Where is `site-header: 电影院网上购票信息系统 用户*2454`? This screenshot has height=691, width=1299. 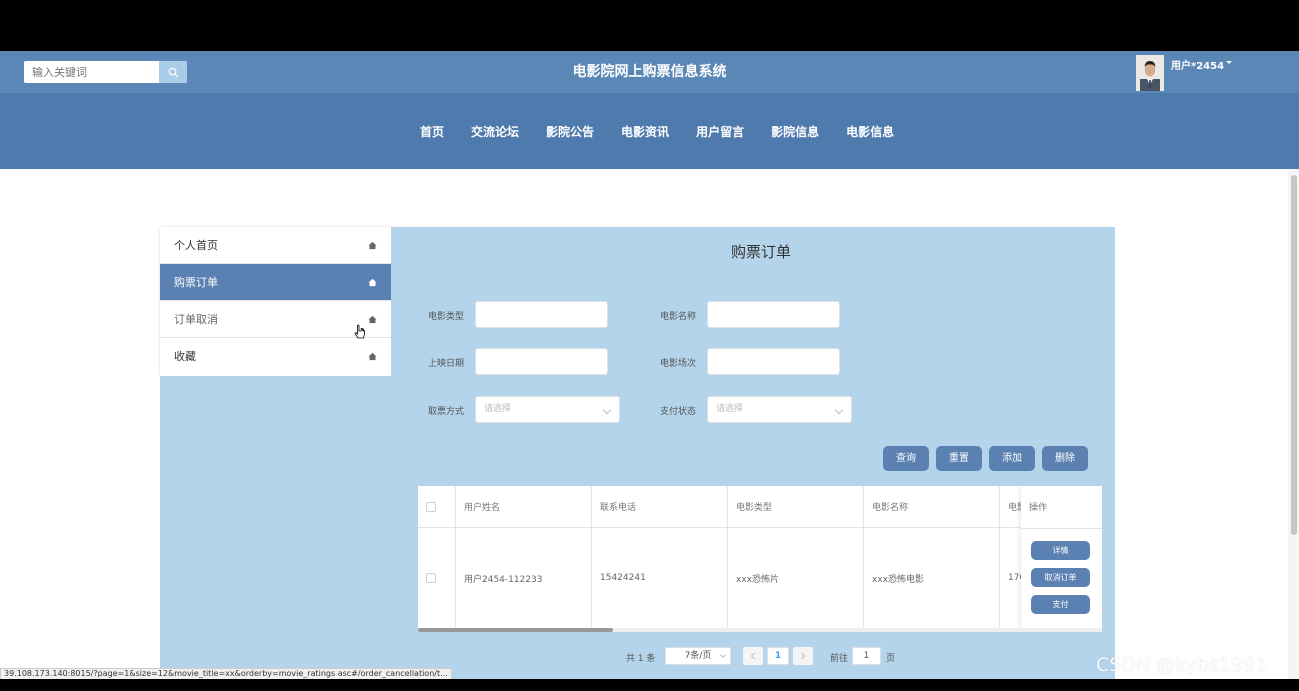
site-header: 电影院网上购票信息系统 用户*2454 is located at coordinates (649, 72).